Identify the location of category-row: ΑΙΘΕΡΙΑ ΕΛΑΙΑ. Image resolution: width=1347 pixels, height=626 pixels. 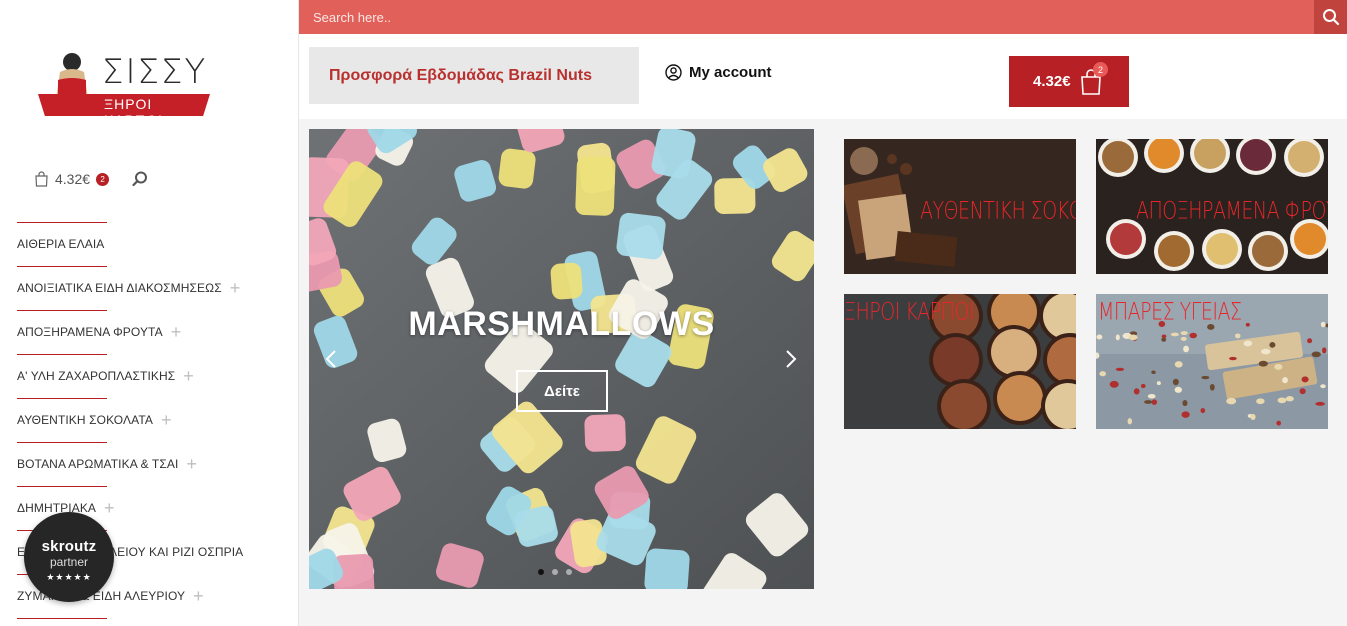
(60, 244).